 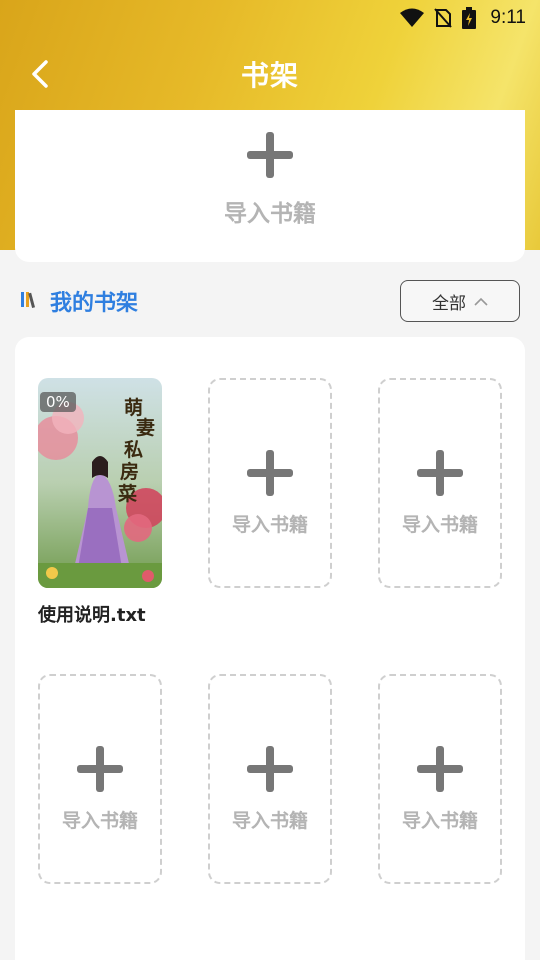 I want to click on book-title: 使用说明.txt, so click(x=92, y=614).